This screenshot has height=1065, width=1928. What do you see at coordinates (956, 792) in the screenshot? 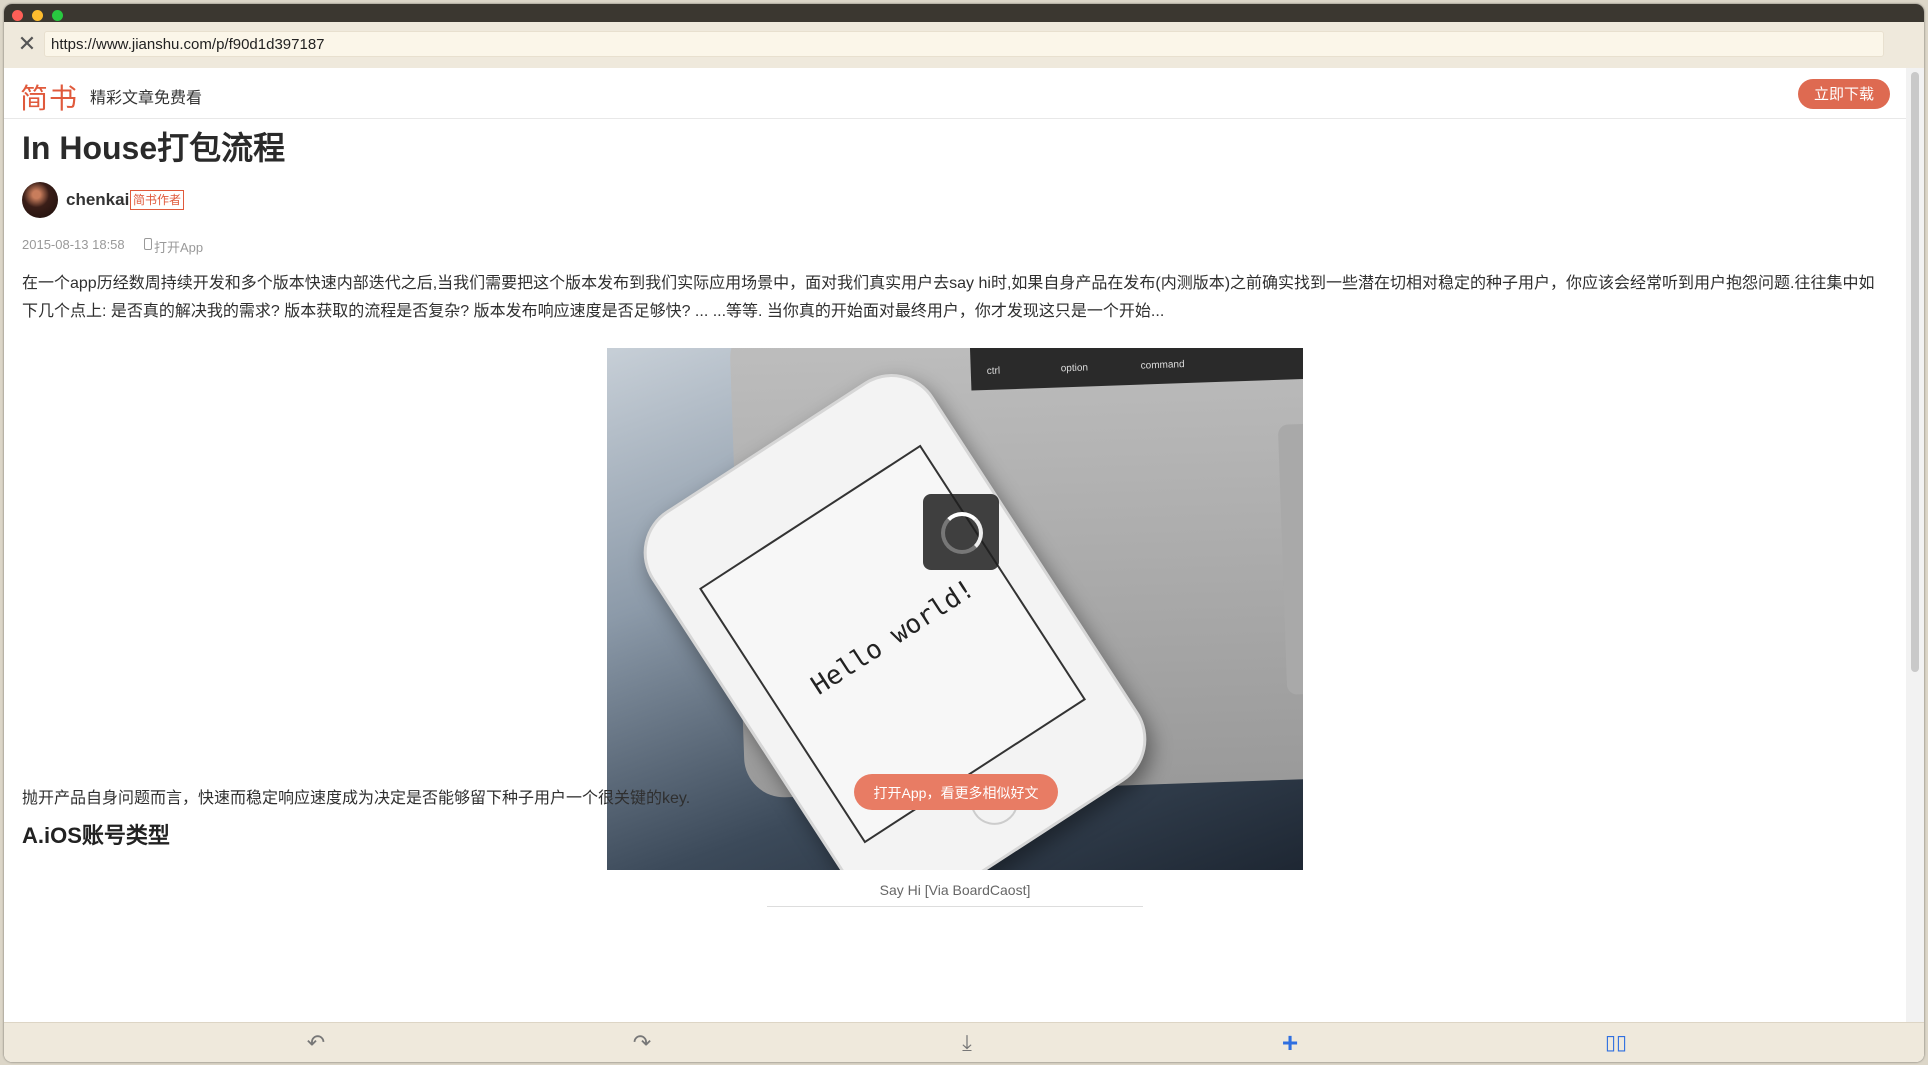
I see `open-app-button: 打开App，看更多相似好文` at bounding box center [956, 792].